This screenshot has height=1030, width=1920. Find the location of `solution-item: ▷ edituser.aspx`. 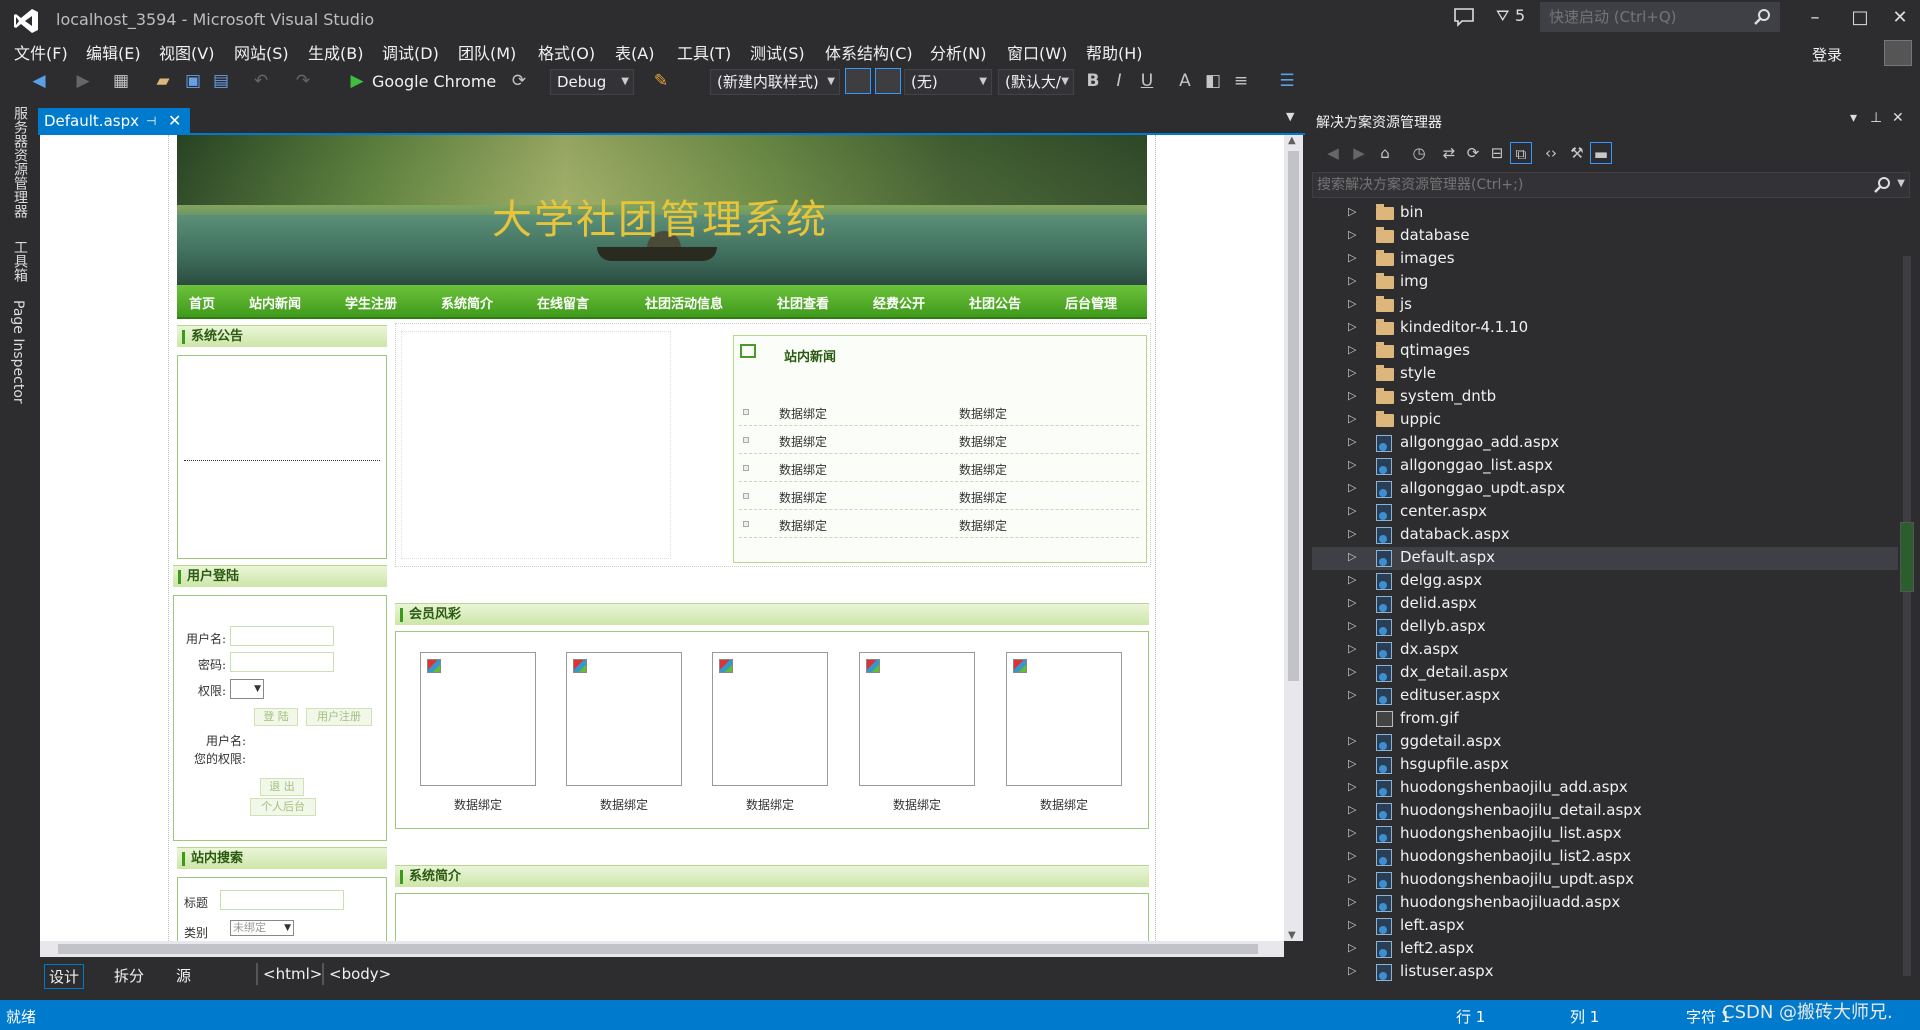

solution-item: ▷ edituser.aspx is located at coordinates (1605, 696).